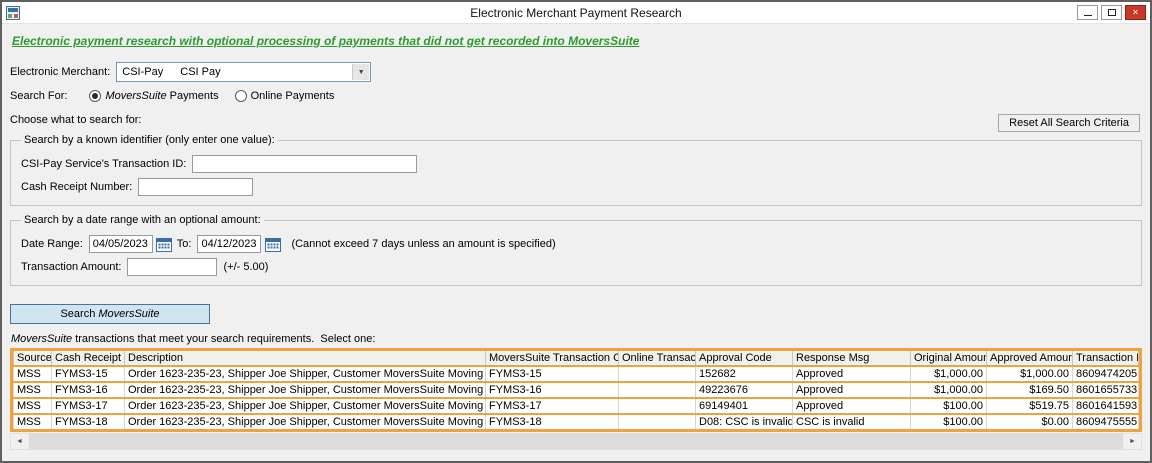 Image resolution: width=1152 pixels, height=463 pixels. I want to click on horizontal-scrollbar: ◄ ►, so click(576, 441).